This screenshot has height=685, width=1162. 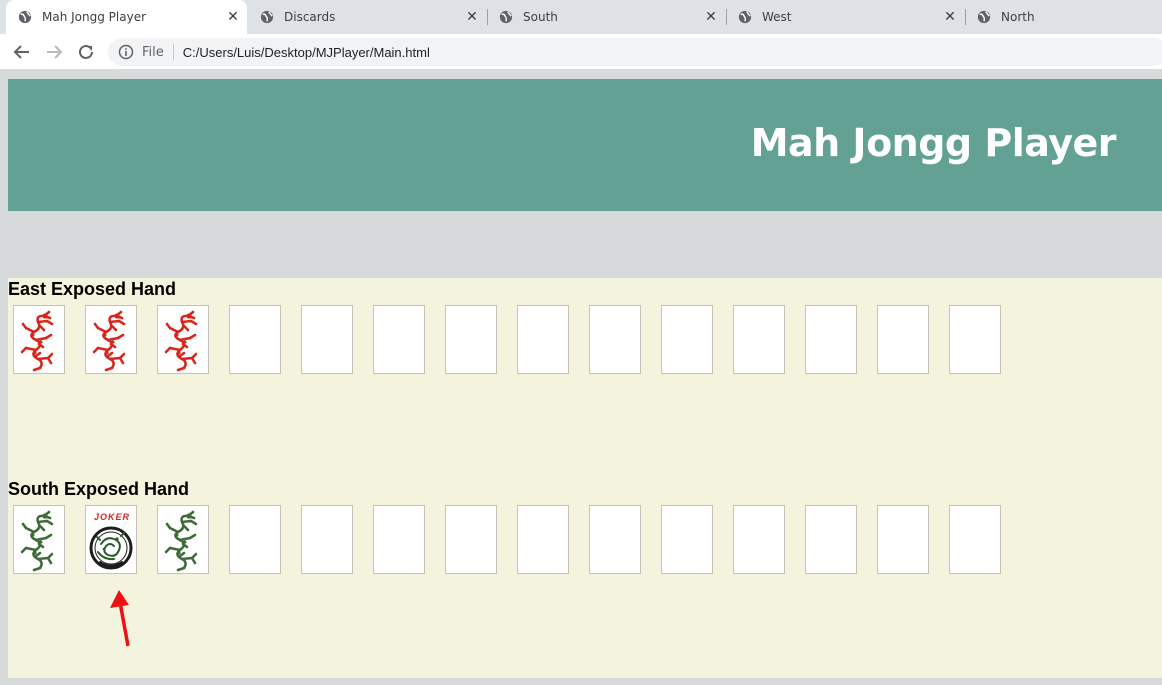 I want to click on tab-south: South ✕, so click(x=606, y=17).